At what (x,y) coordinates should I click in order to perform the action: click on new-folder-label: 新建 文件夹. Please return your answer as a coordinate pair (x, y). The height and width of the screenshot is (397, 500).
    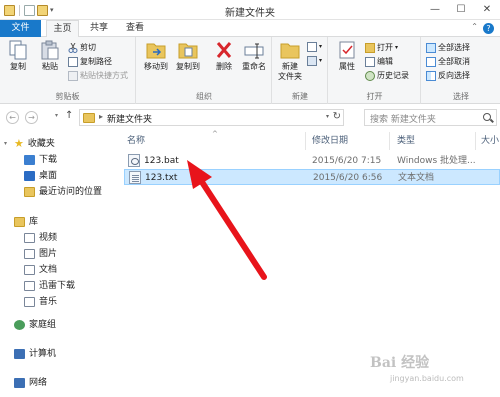
    Looking at the image, I should click on (290, 71).